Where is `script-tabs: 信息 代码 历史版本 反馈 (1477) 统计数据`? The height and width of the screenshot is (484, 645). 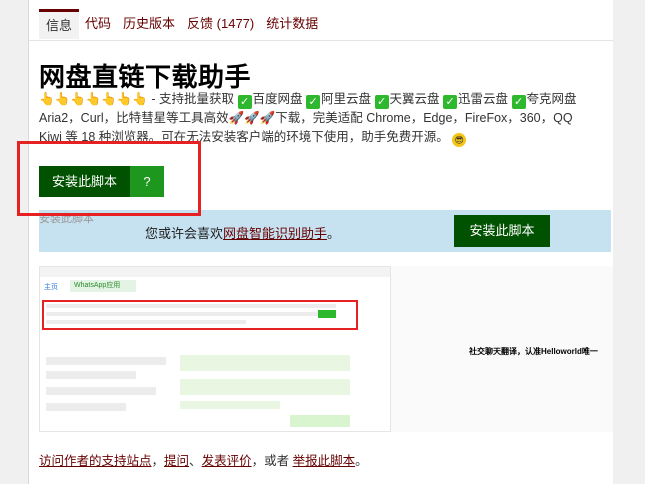 script-tabs: 信息 代码 历史版本 反馈 (1477) 统计数据 is located at coordinates (176, 24).